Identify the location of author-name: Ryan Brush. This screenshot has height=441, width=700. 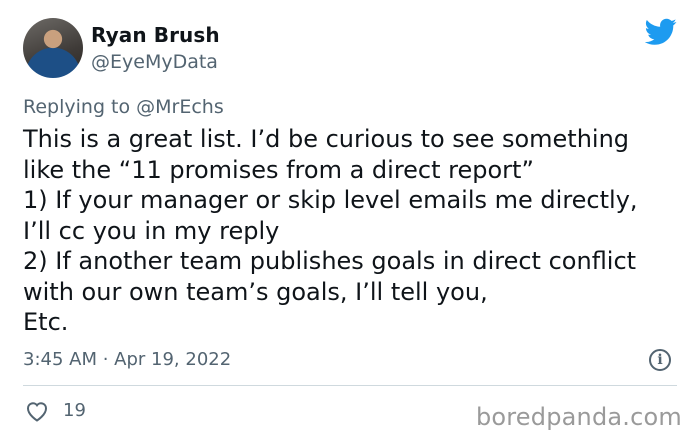
(155, 35).